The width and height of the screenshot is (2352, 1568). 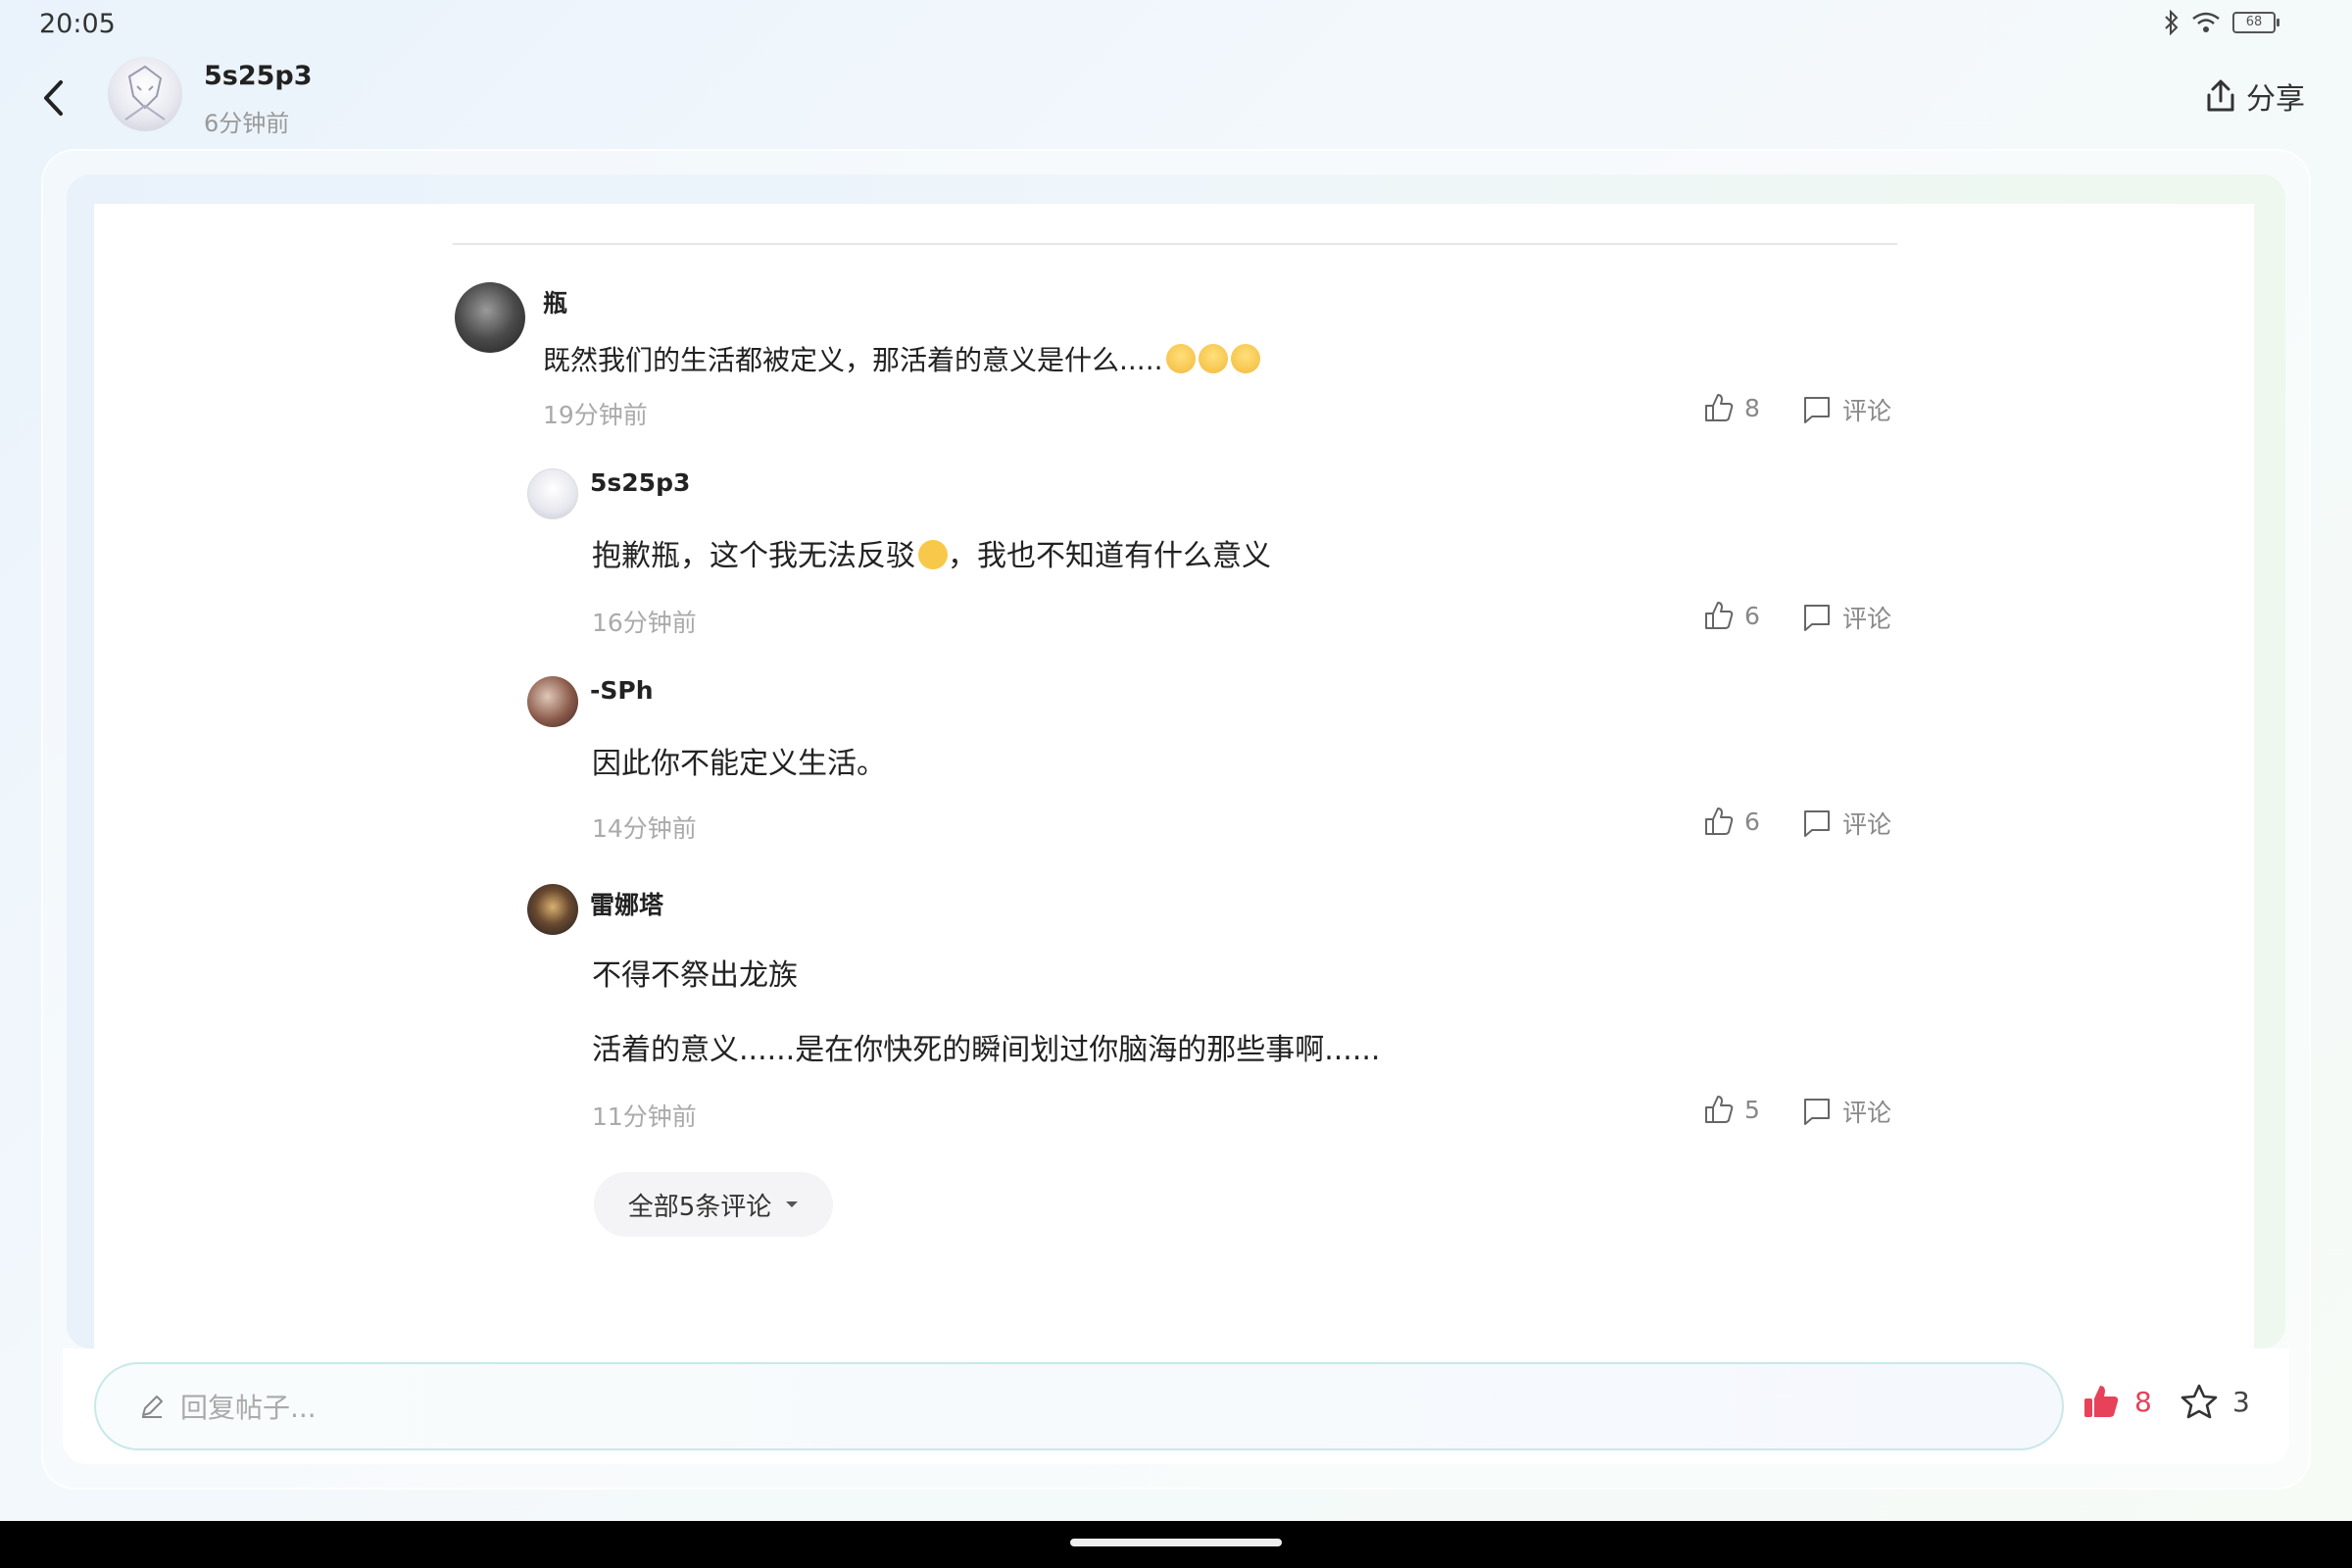 I want to click on comment-text-content: ，我也不知道有什么意义, so click(x=1109, y=556).